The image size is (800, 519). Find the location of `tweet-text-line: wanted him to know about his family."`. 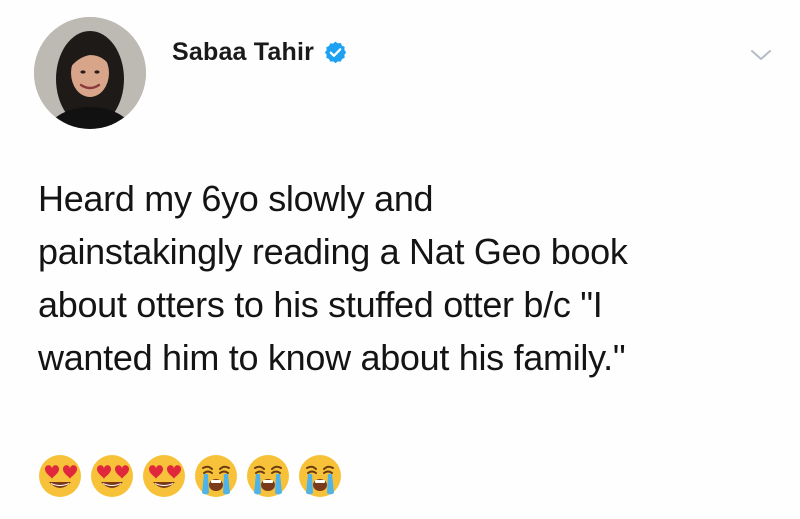

tweet-text-line: wanted him to know about his family." is located at coordinates (332, 357).